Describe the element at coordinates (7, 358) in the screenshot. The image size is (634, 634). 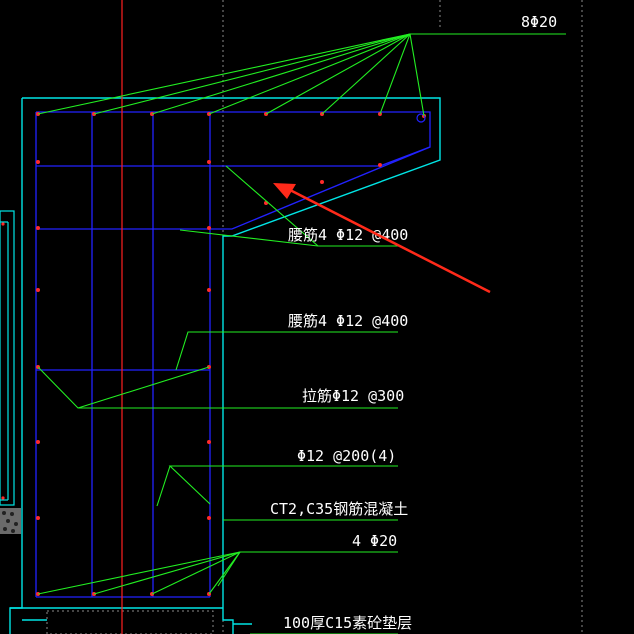
I see `adjacent-wall` at that location.